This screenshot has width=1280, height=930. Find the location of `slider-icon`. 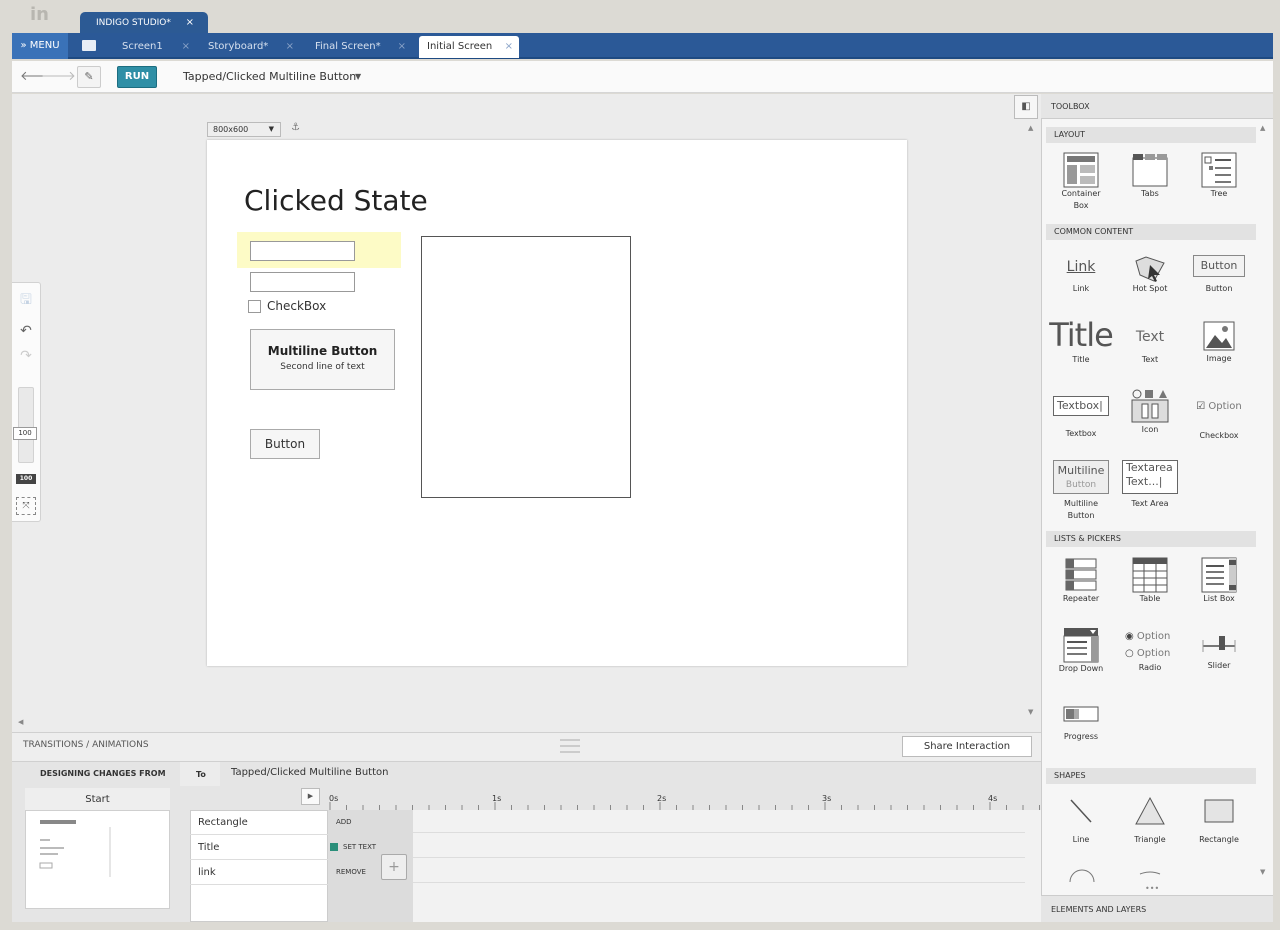

slider-icon is located at coordinates (1219, 644).